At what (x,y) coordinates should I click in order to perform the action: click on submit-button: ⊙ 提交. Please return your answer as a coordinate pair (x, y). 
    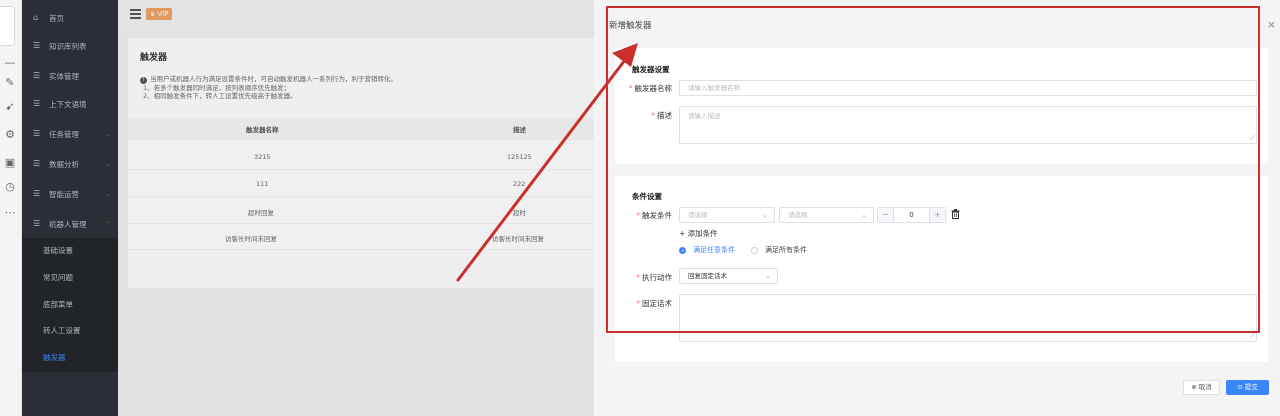
    Looking at the image, I should click on (1247, 387).